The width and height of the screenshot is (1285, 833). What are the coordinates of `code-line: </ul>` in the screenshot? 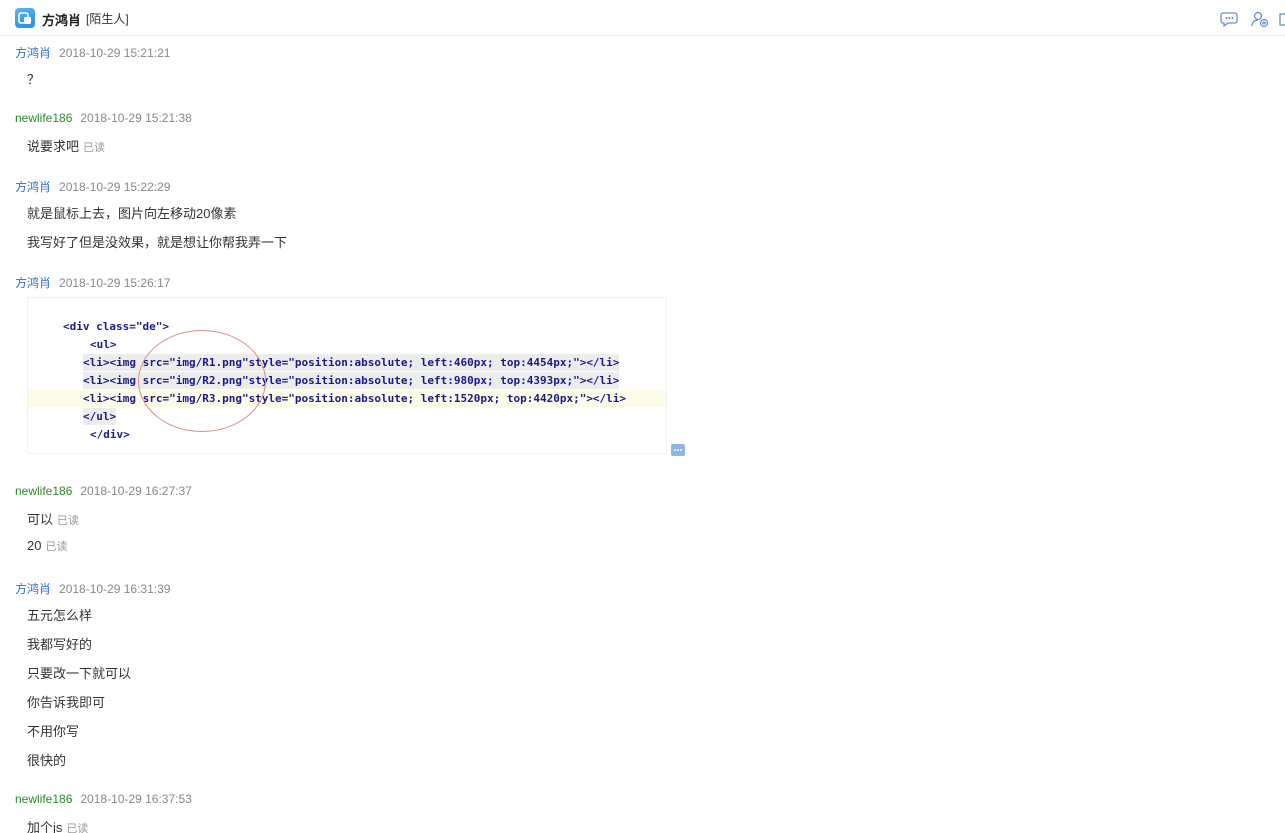 It's located at (100, 416).